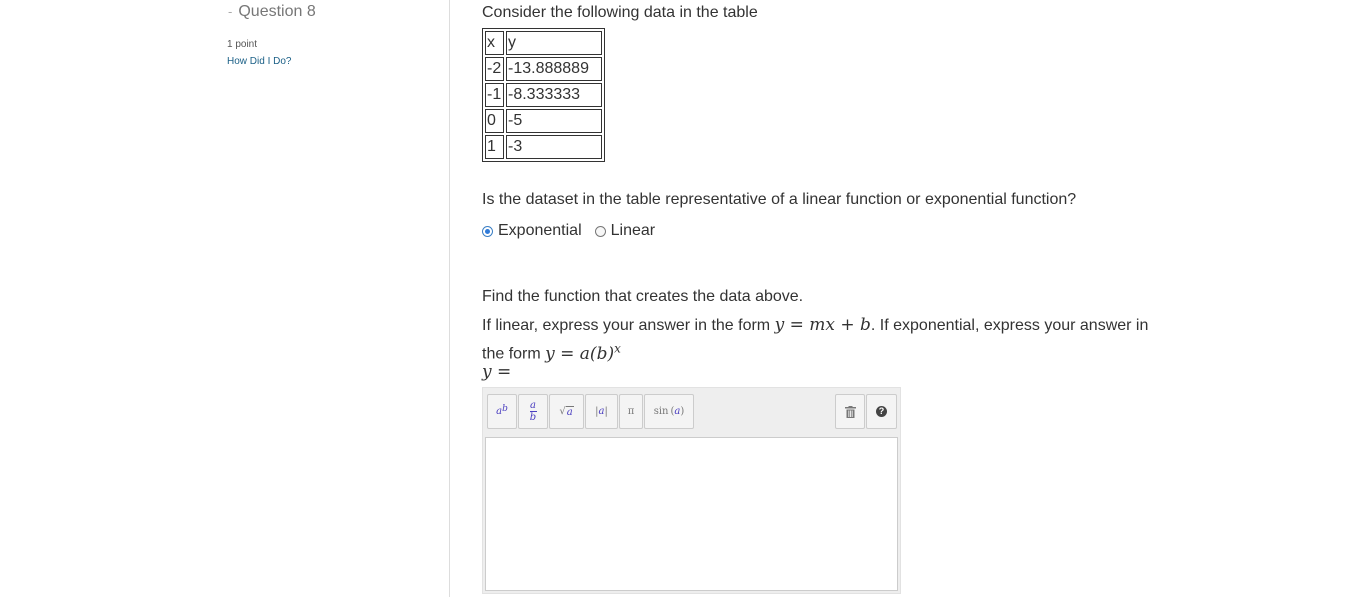 The height and width of the screenshot is (597, 1366). I want to click on trash-icon, so click(850, 411).